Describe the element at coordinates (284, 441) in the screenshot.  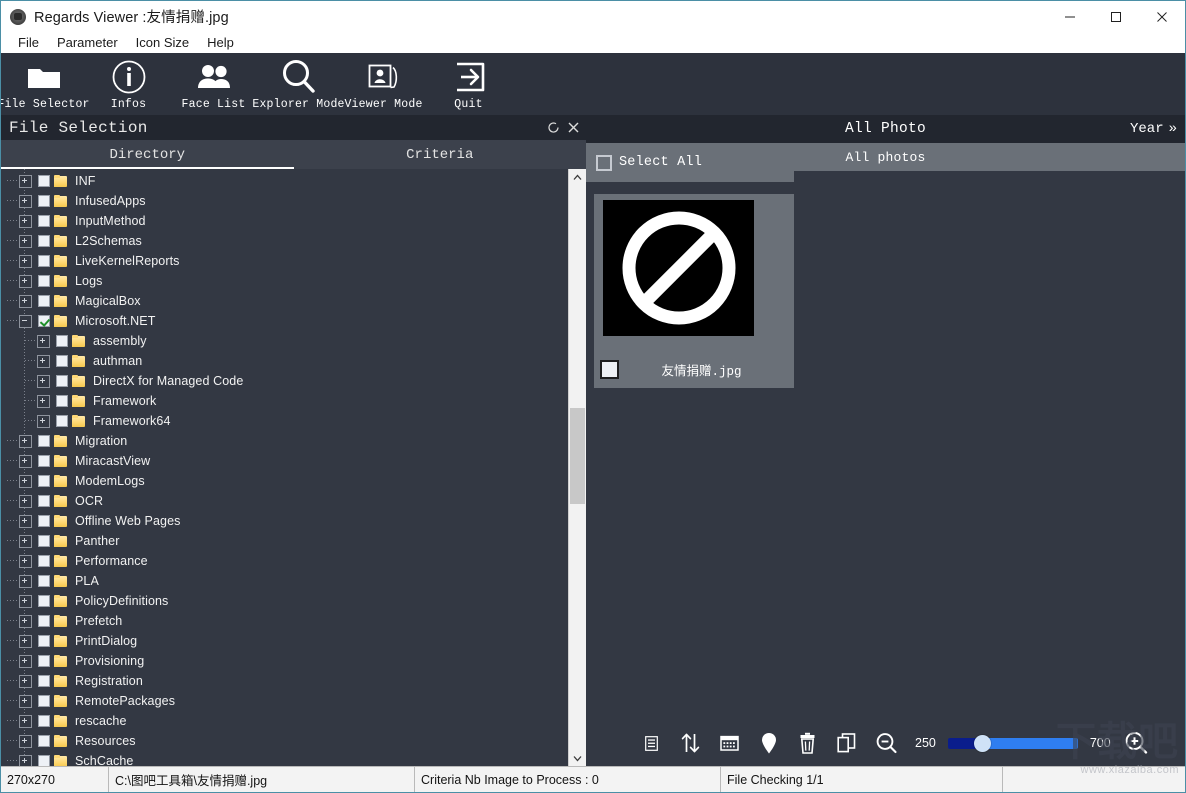
I see `tree-row: Migration` at that location.